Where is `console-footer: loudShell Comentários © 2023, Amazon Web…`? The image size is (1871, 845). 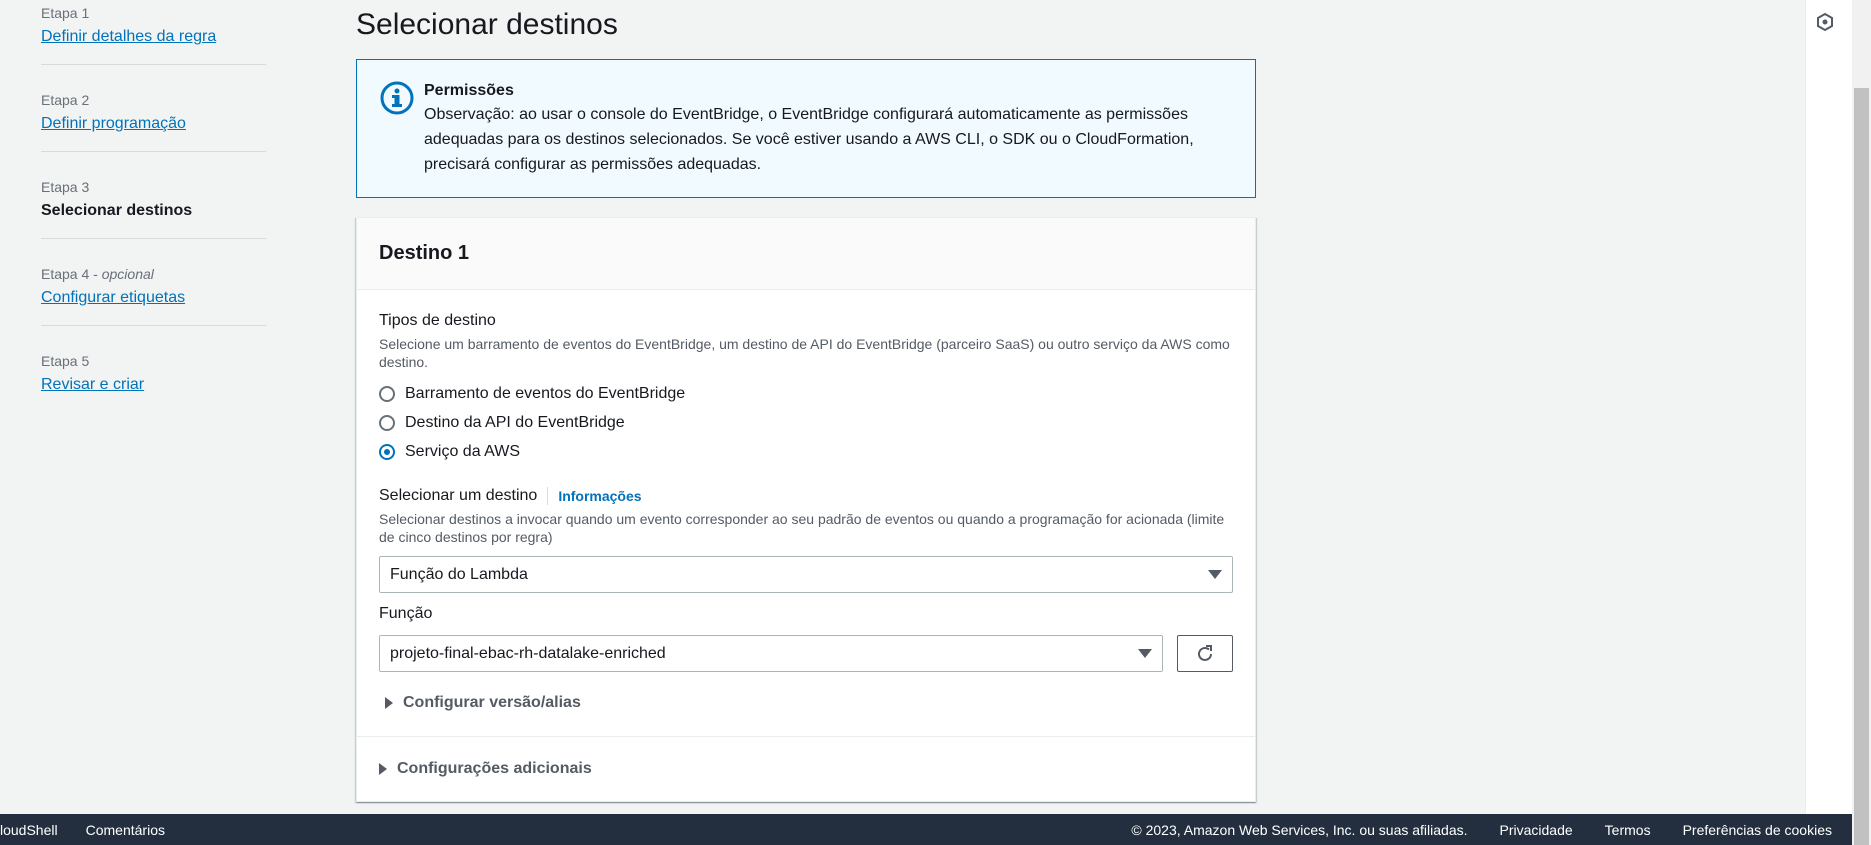 console-footer: loudShell Comentários © 2023, Amazon Web… is located at coordinates (926, 829).